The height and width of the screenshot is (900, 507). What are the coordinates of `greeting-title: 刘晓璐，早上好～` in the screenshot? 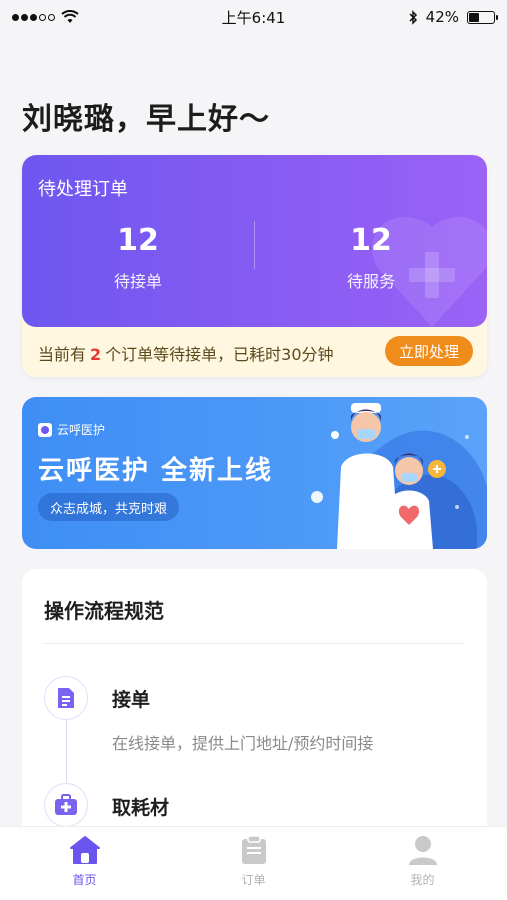 It's located at (146, 119).